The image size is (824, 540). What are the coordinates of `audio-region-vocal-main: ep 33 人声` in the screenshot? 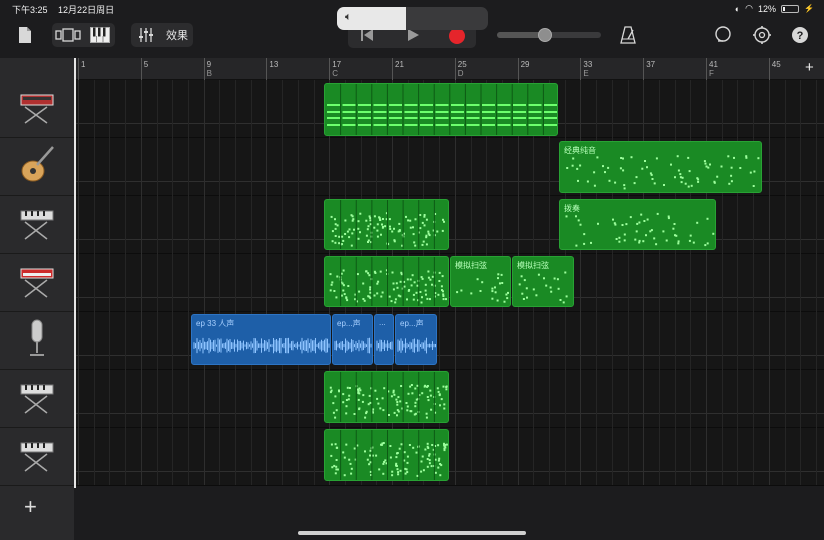 It's located at (261, 339).